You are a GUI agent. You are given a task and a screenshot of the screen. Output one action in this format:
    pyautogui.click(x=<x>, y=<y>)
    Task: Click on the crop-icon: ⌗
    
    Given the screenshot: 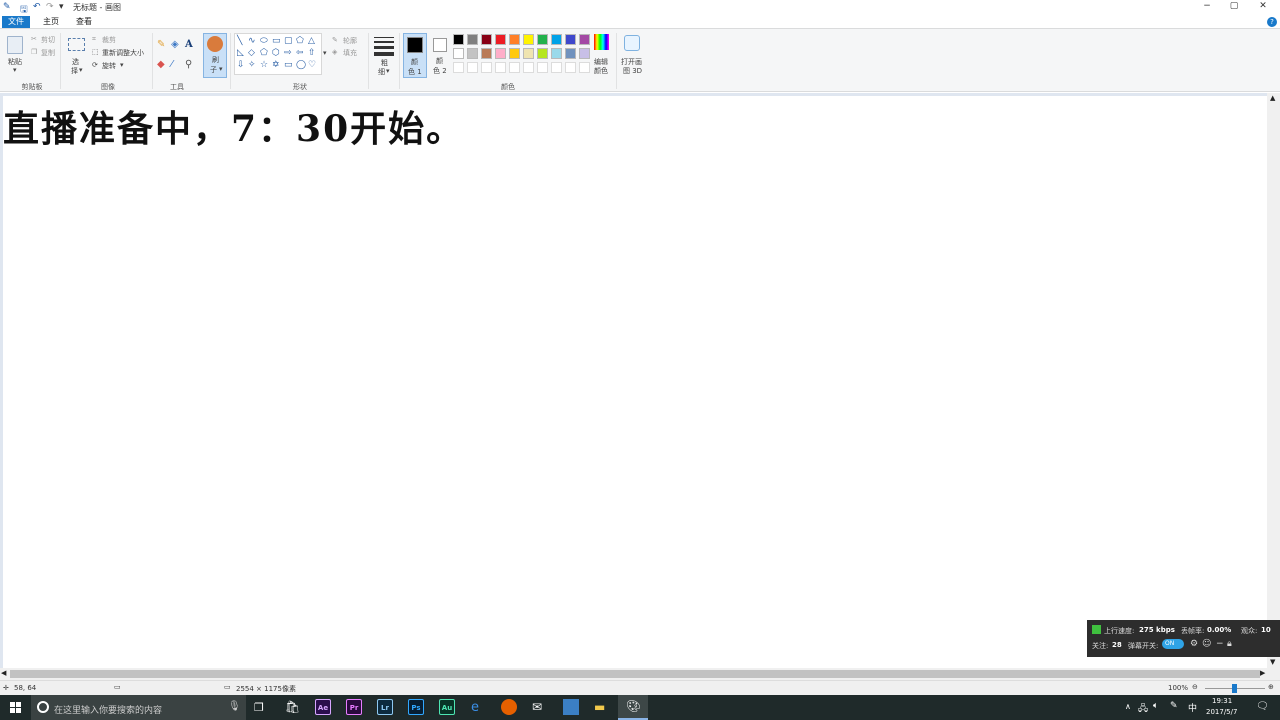 What is the action you would take?
    pyautogui.click(x=94, y=39)
    